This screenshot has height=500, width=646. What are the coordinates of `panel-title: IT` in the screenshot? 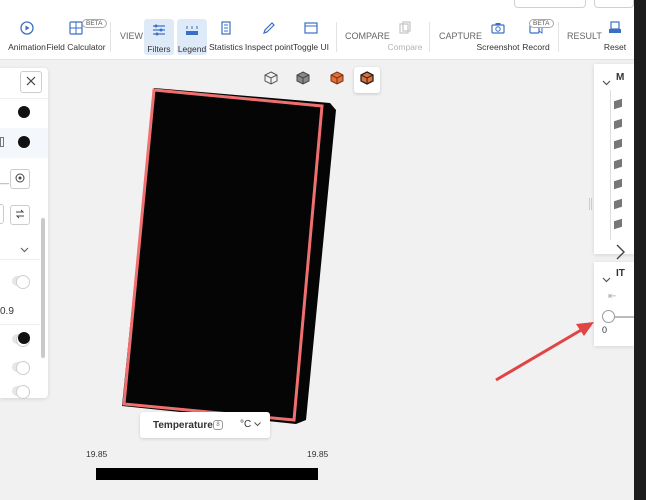 It's located at (620, 273).